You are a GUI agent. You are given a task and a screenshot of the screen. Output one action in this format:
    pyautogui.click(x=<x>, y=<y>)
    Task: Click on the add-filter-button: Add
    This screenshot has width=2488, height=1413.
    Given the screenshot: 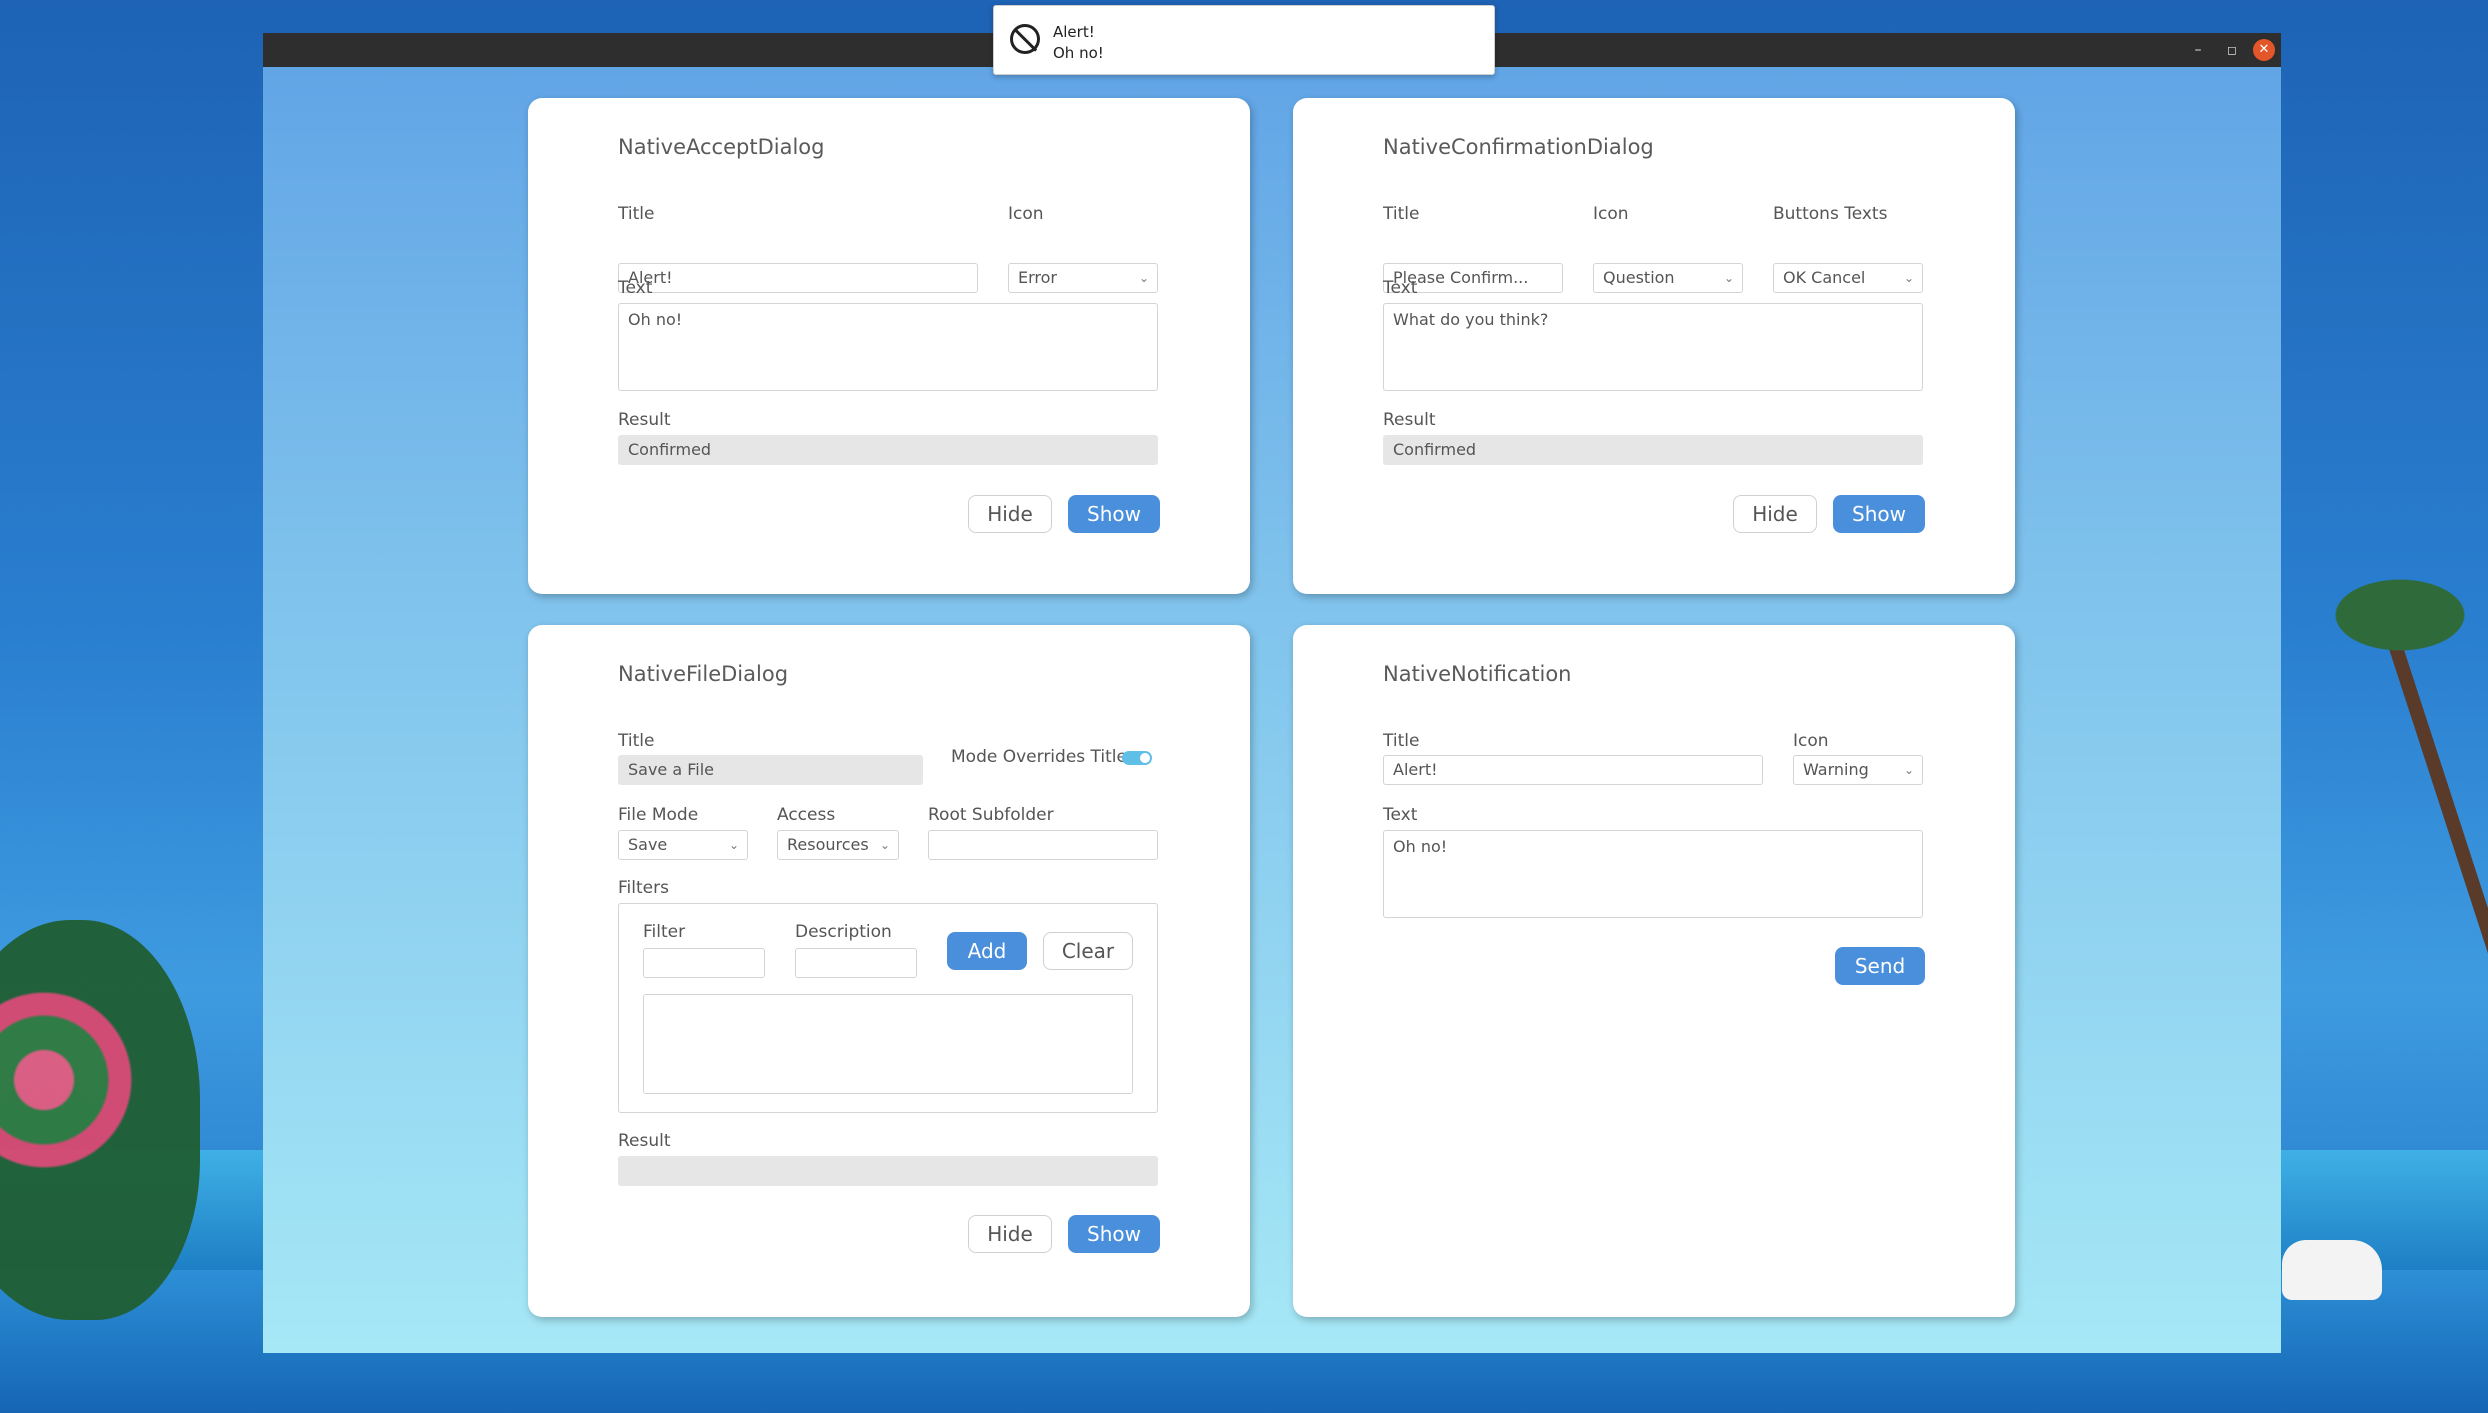 What is the action you would take?
    pyautogui.click(x=987, y=951)
    